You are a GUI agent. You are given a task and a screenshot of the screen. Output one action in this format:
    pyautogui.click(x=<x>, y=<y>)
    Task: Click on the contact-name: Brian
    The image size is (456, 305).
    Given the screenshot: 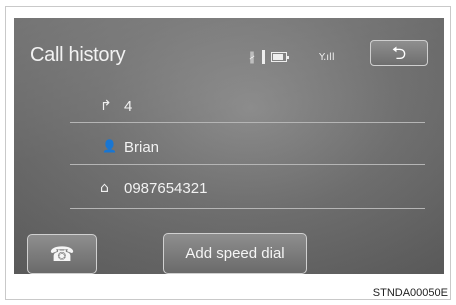 What is the action you would take?
    pyautogui.click(x=142, y=147)
    